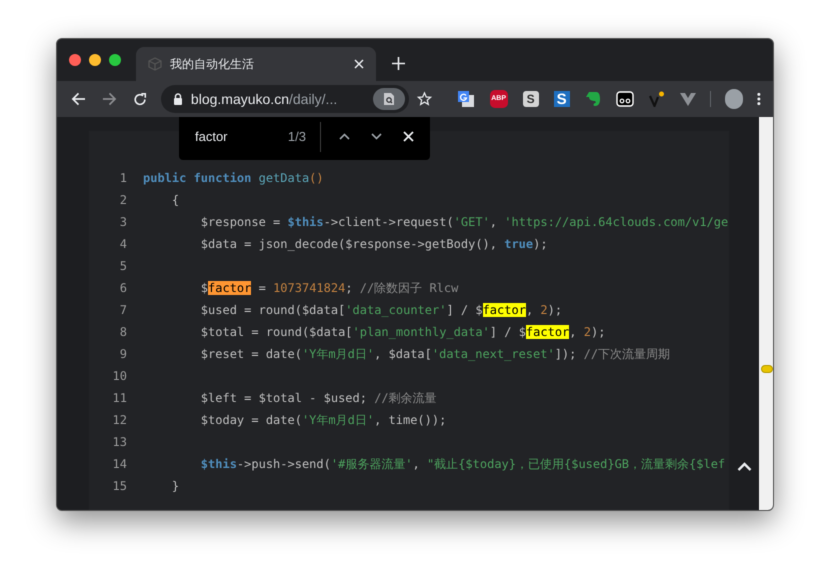  Describe the element at coordinates (212, 64) in the screenshot. I see `tab-title: 我的自动化生活` at that location.